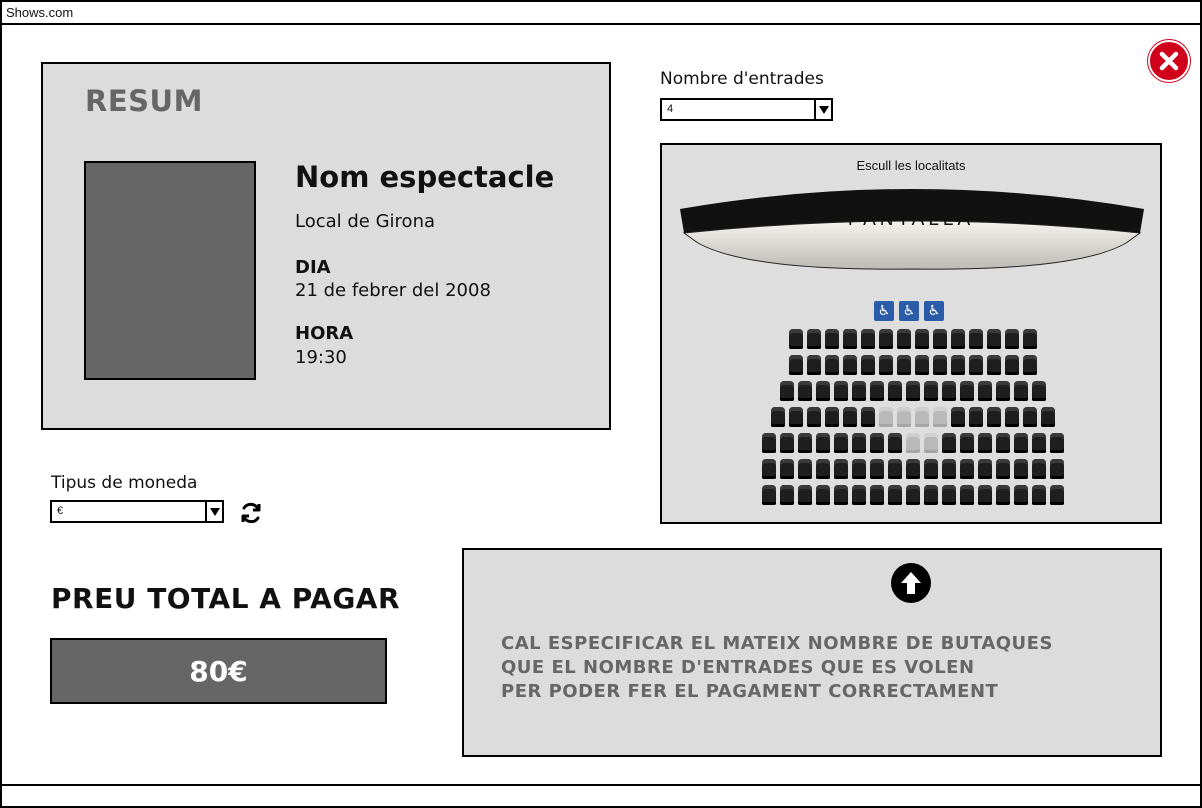 The image size is (1202, 808). I want to click on refresh-icon, so click(251, 513).